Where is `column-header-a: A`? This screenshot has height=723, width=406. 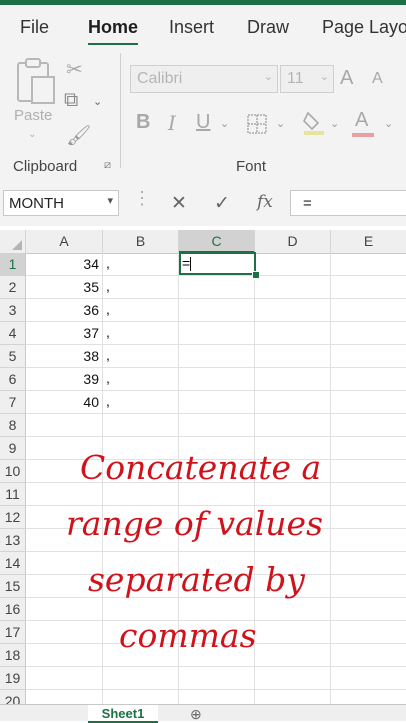
column-header-a: A is located at coordinates (64, 241).